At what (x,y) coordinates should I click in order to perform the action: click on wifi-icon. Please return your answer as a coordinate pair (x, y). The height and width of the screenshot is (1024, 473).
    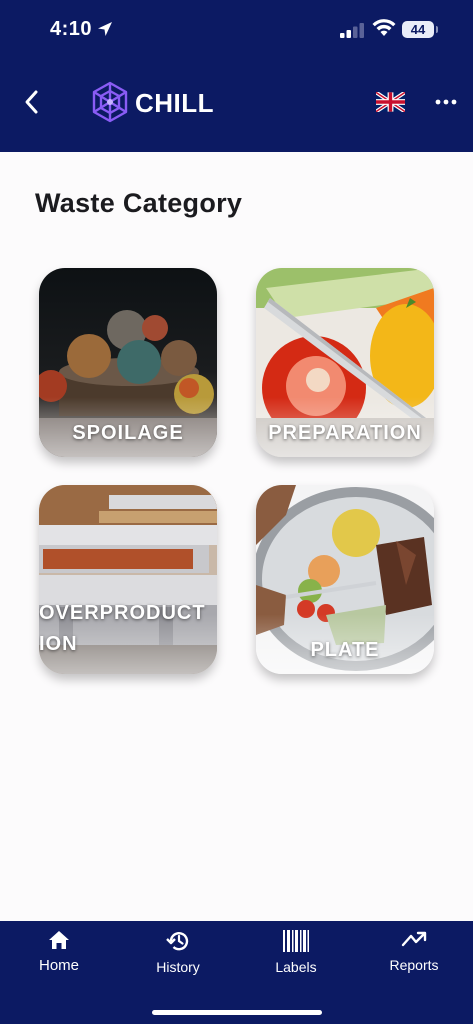
    Looking at the image, I should click on (384, 27).